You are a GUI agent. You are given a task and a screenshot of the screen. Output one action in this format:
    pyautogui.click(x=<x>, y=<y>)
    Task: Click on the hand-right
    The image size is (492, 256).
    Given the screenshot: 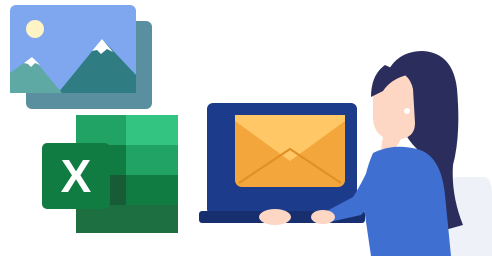 What is the action you would take?
    pyautogui.click(x=323, y=217)
    